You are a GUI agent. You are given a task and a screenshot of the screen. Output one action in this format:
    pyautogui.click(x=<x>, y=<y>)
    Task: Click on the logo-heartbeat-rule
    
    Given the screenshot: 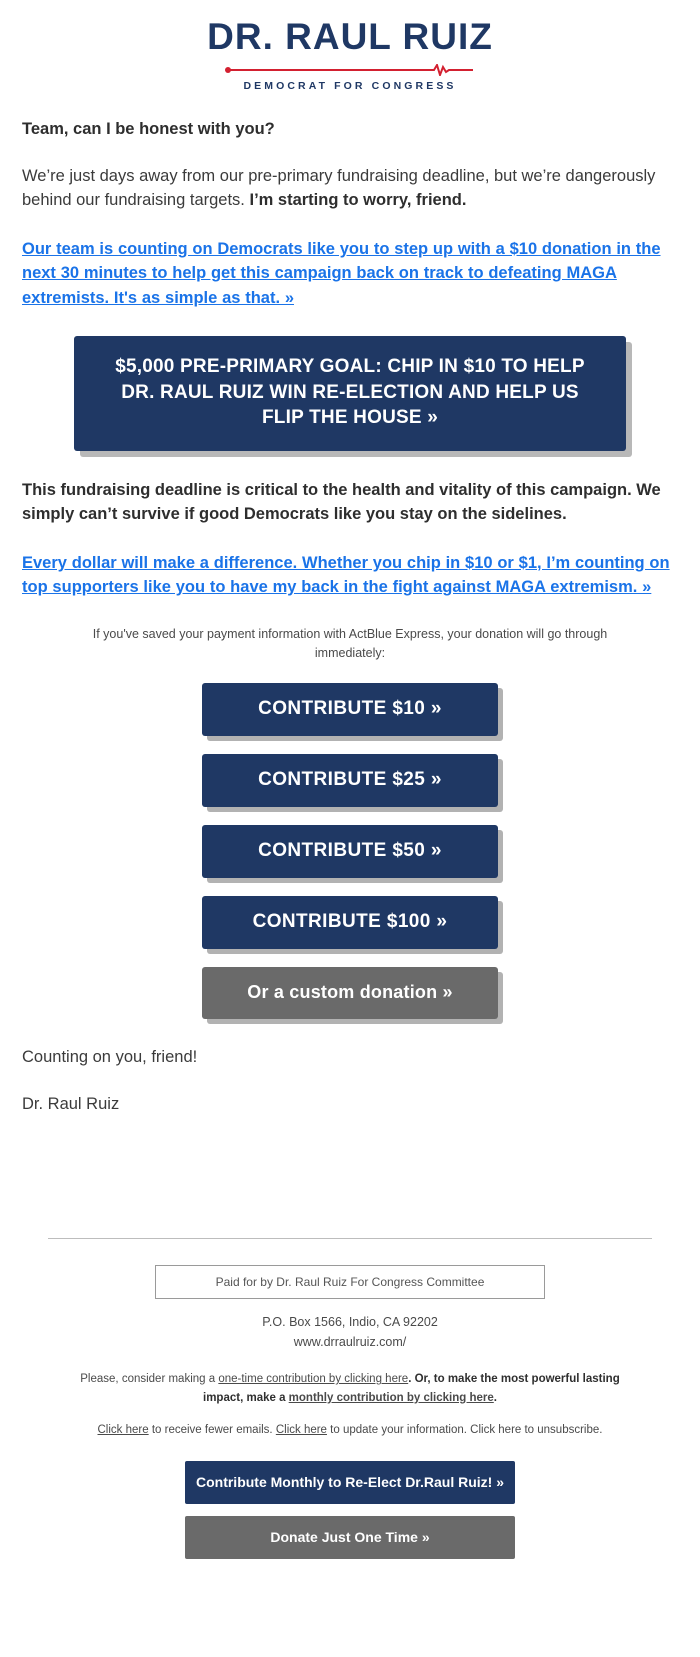 What is the action you would take?
    pyautogui.click(x=350, y=69)
    